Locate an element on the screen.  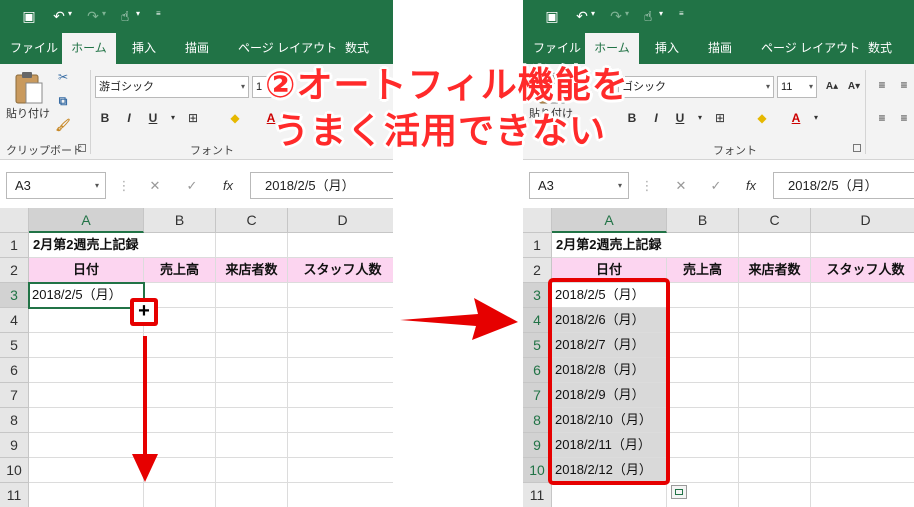
tab-formulas: 数式 is located at coordinates (880, 48).